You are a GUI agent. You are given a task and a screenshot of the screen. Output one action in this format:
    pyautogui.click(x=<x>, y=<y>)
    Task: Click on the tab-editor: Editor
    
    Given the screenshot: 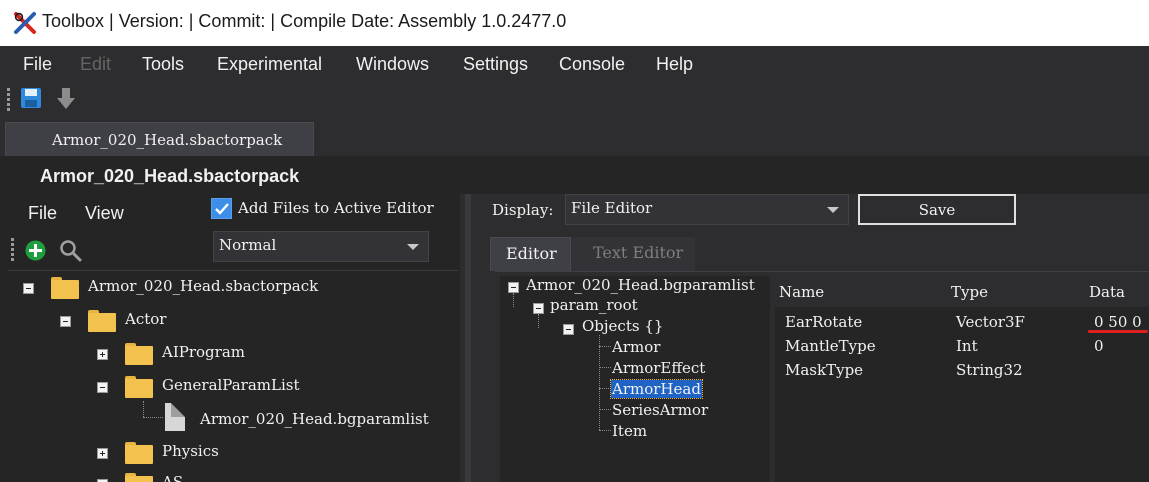 What is the action you would take?
    pyautogui.click(x=530, y=254)
    